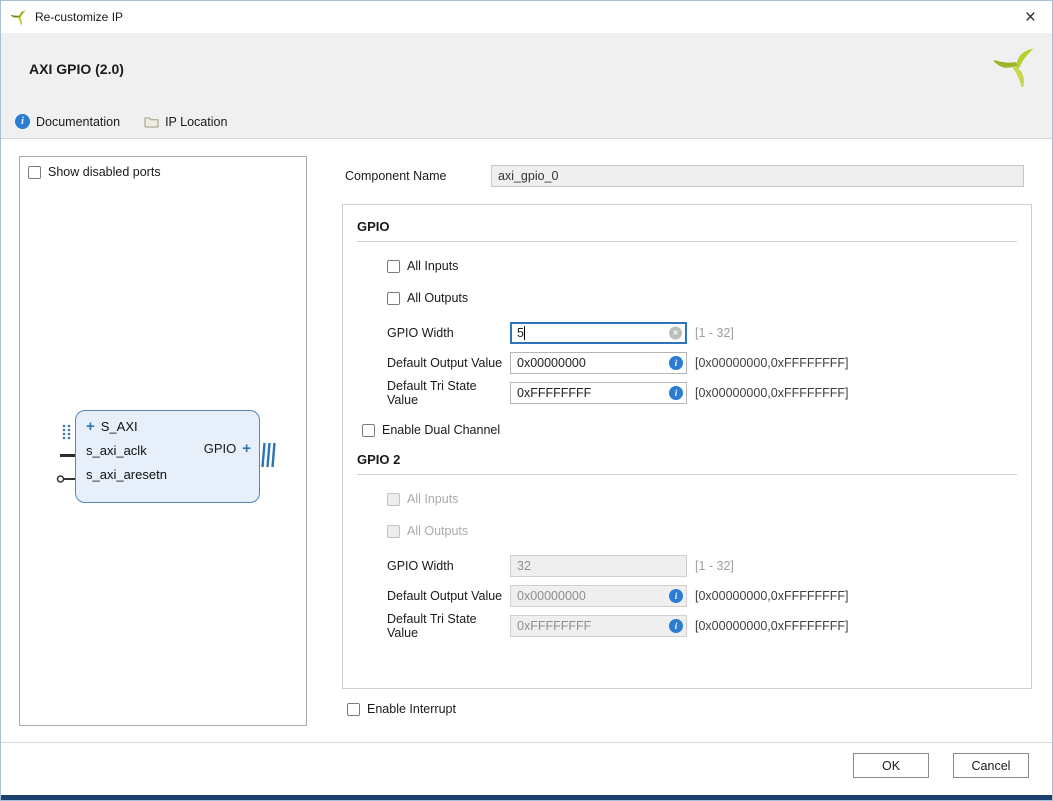 This screenshot has height=801, width=1053. What do you see at coordinates (526, 742) in the screenshot?
I see `footer-divider` at bounding box center [526, 742].